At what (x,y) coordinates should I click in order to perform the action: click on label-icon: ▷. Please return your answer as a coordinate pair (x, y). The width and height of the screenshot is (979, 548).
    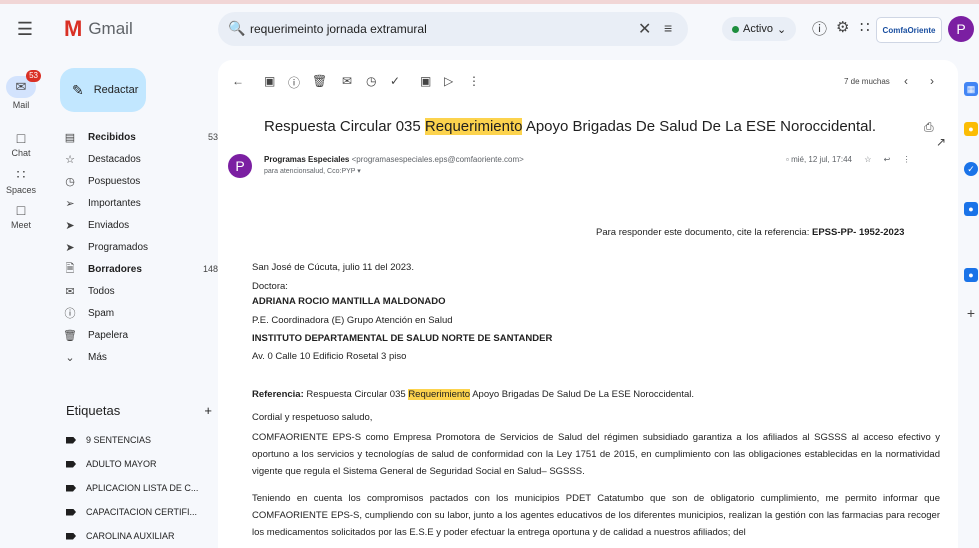
    Looking at the image, I should click on (448, 81).